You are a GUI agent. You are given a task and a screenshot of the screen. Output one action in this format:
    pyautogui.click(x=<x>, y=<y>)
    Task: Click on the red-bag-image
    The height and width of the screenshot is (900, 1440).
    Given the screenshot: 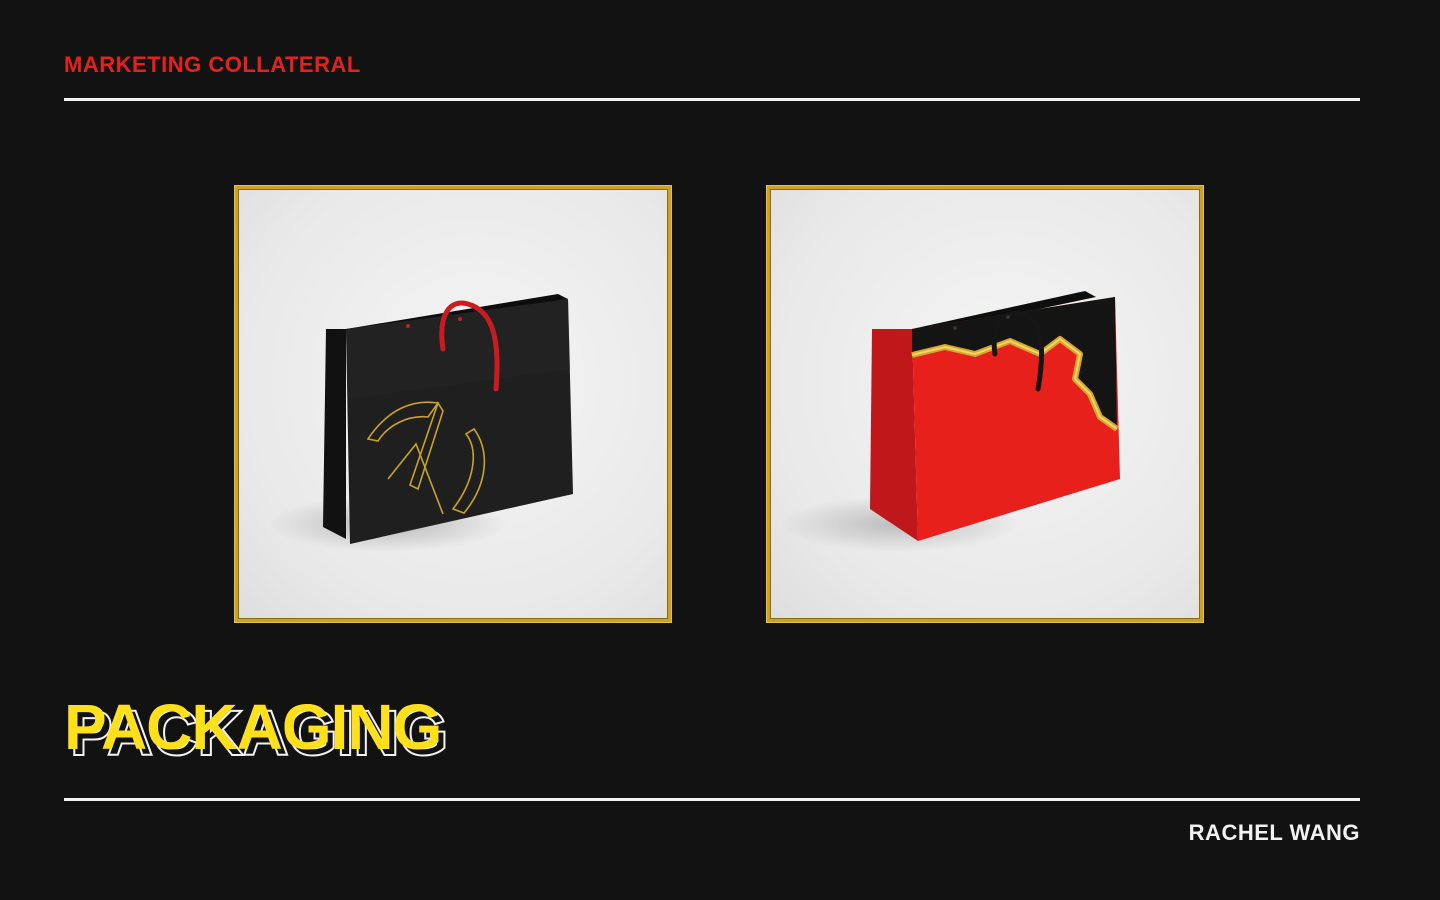 What is the action you would take?
    pyautogui.click(x=985, y=404)
    